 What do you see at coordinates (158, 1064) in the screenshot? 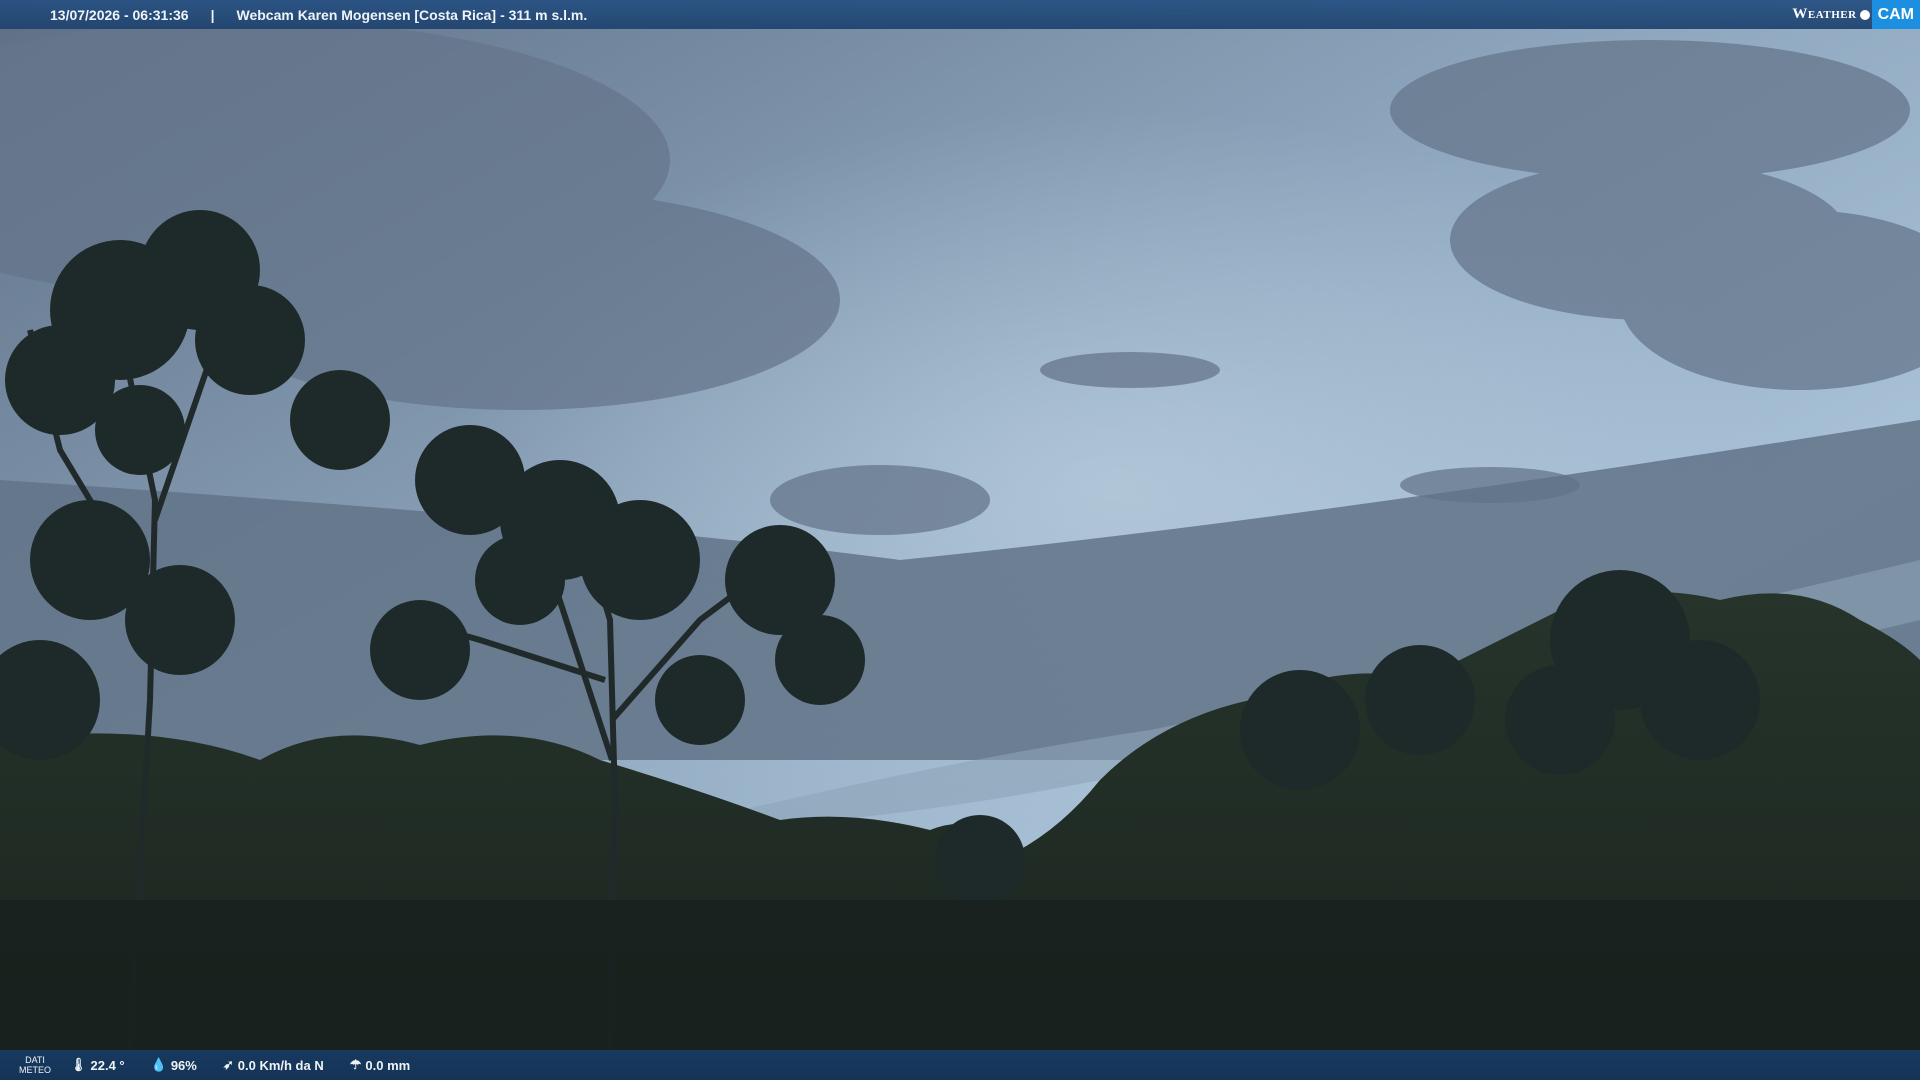
I see `humidity-drop-icon: 💧` at bounding box center [158, 1064].